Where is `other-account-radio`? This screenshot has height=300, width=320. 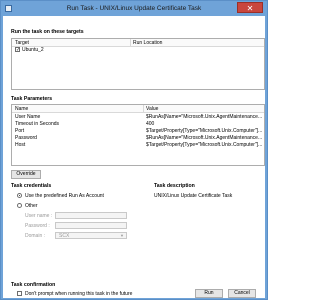
other-account-radio is located at coordinates (19, 205).